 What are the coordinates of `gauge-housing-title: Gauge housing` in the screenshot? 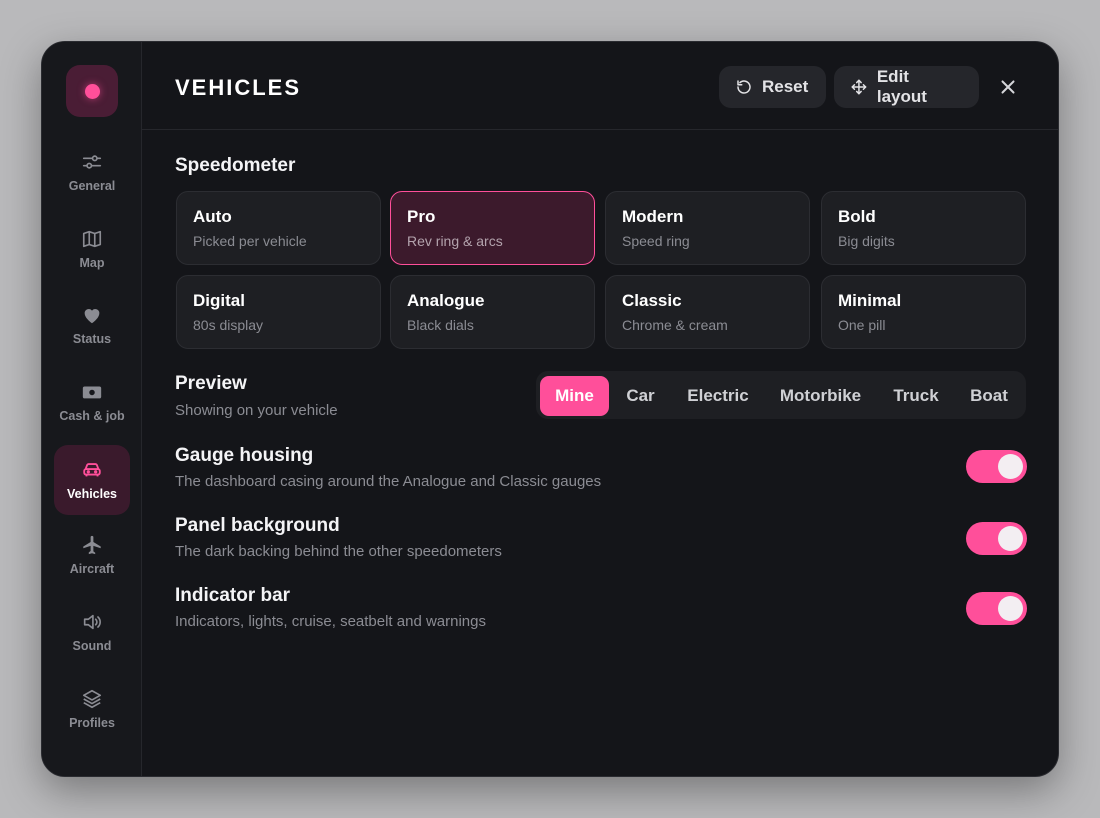 It's located at (244, 455).